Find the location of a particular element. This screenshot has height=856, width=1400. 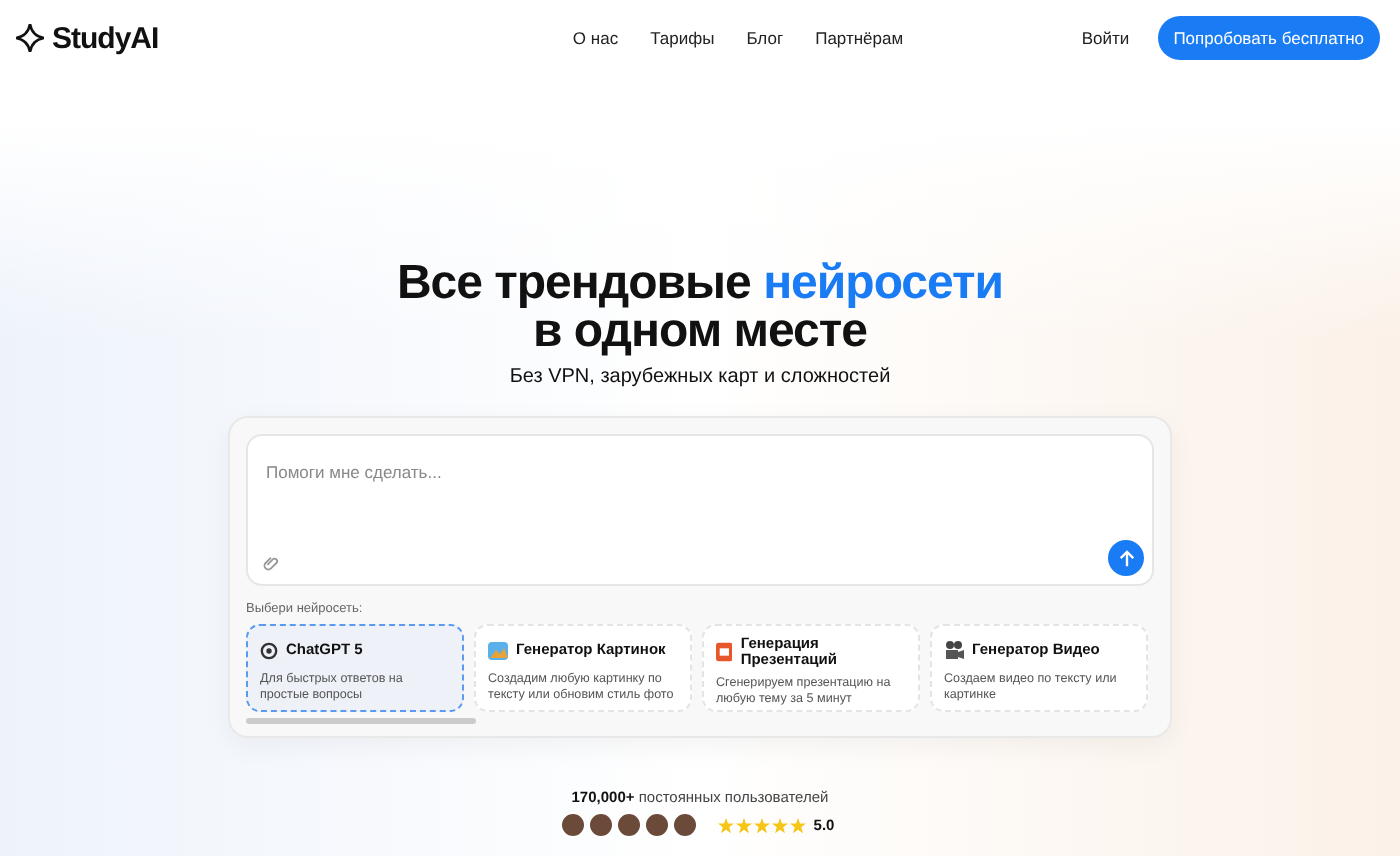

picture-icon is located at coordinates (498, 650).